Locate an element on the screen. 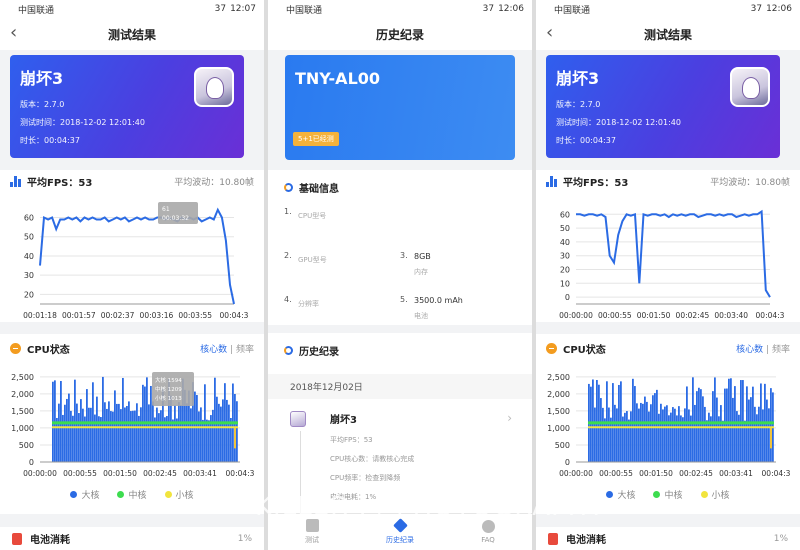 The height and width of the screenshot is (550, 800). legend-dot-blue is located at coordinates (74, 494).